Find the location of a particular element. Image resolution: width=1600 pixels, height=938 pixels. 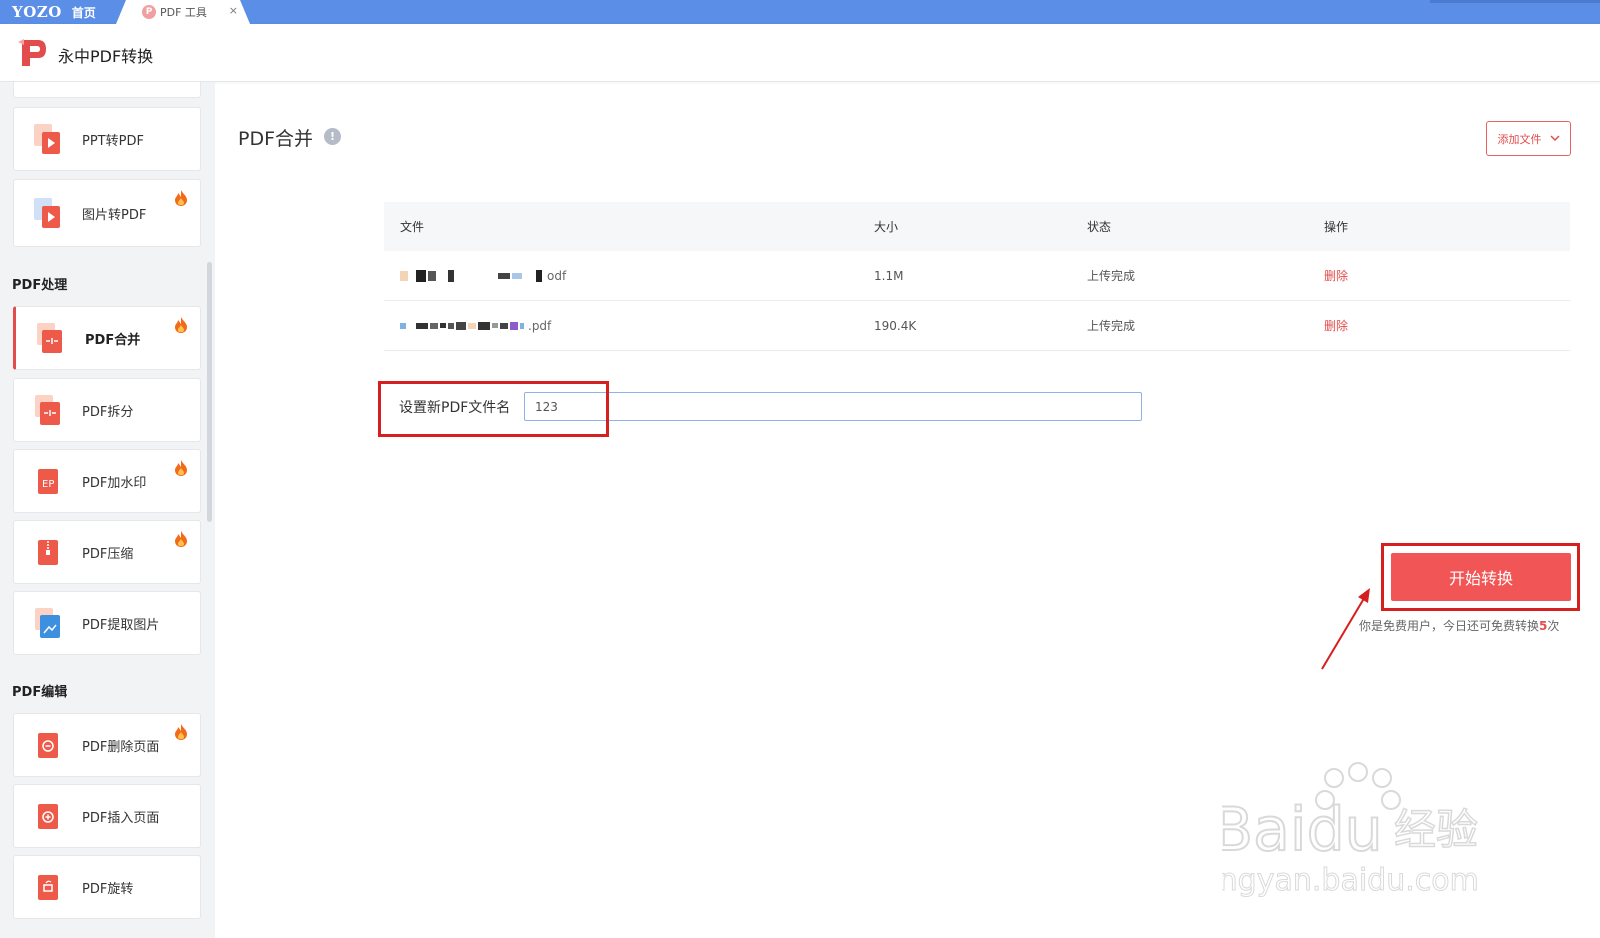

image-file-icon is located at coordinates (47, 213).